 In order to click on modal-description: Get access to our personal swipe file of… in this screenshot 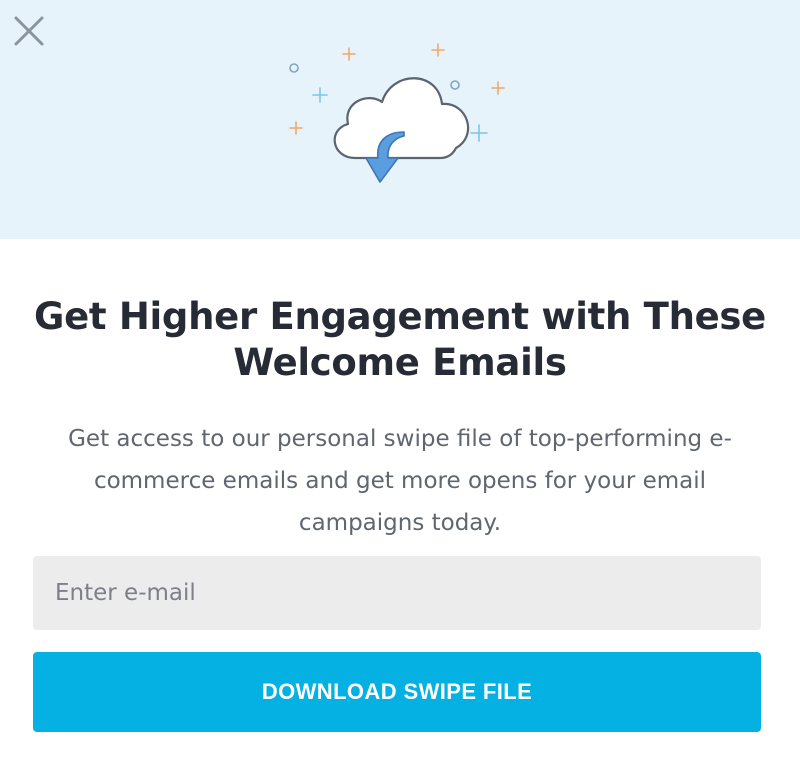, I will do `click(400, 481)`.